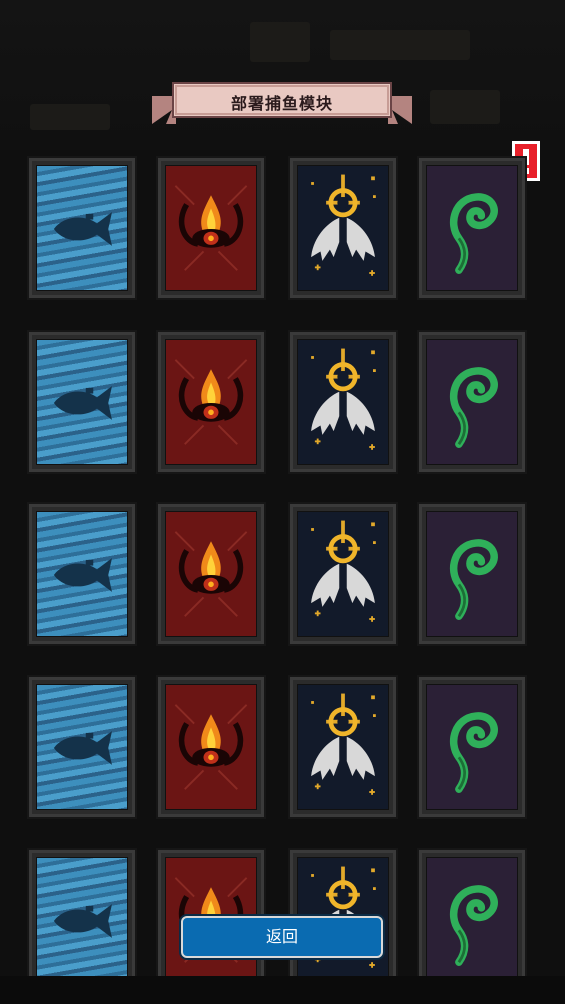 Image resolution: width=565 pixels, height=1004 pixels. I want to click on bottom-bar, so click(282, 990).